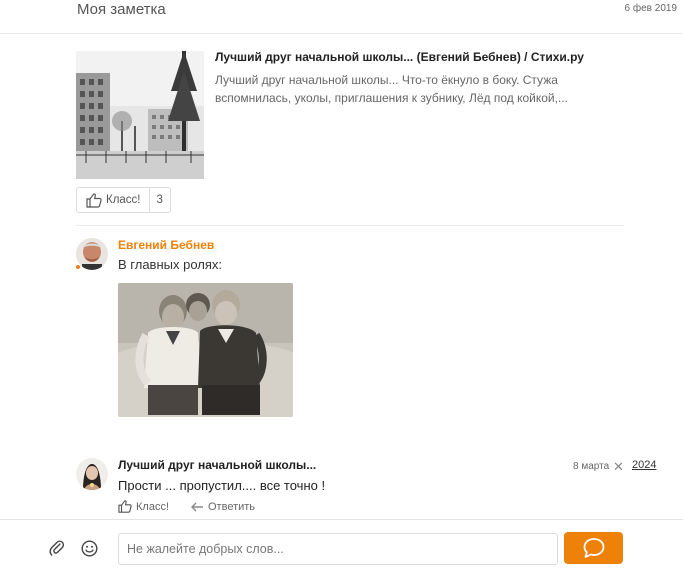 This screenshot has height=570, width=683. I want to click on comment-like-label: Класс!, so click(152, 506).